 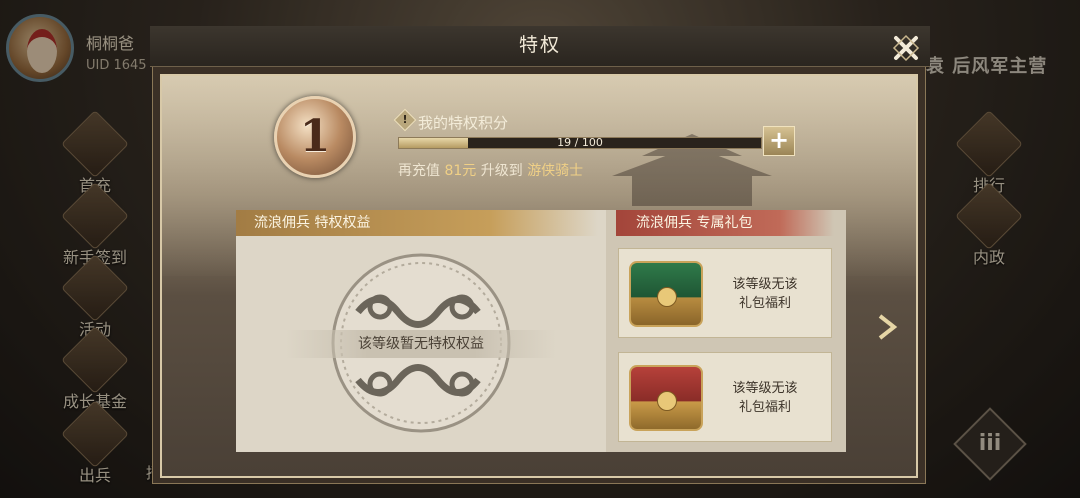 What do you see at coordinates (460, 171) in the screenshot?
I see `upgrade-amount: 81元` at bounding box center [460, 171].